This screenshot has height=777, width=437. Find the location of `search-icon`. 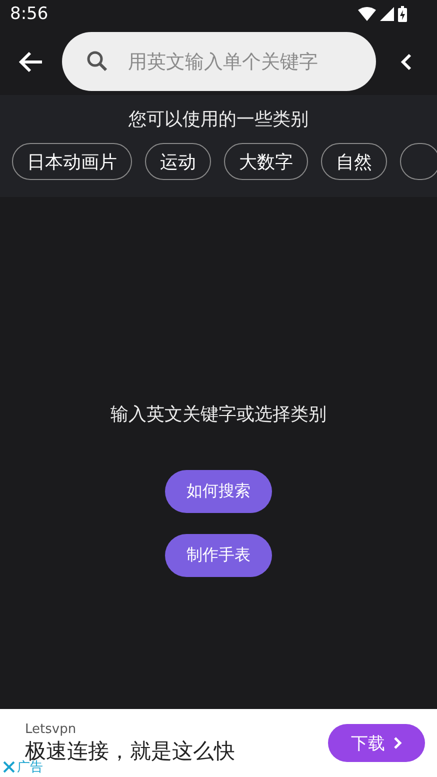

search-icon is located at coordinates (97, 61).